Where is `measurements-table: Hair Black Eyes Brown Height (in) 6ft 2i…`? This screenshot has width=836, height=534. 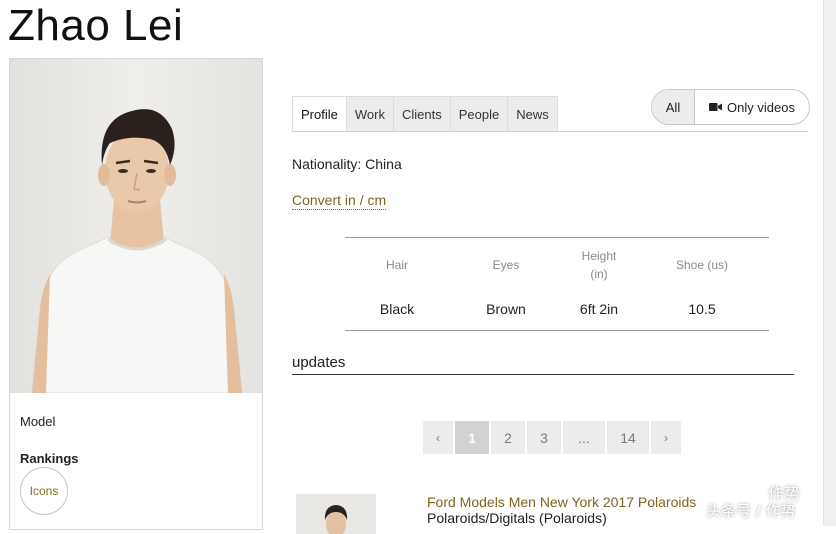
measurements-table: Hair Black Eyes Brown Height (in) 6ft 2i… is located at coordinates (557, 284).